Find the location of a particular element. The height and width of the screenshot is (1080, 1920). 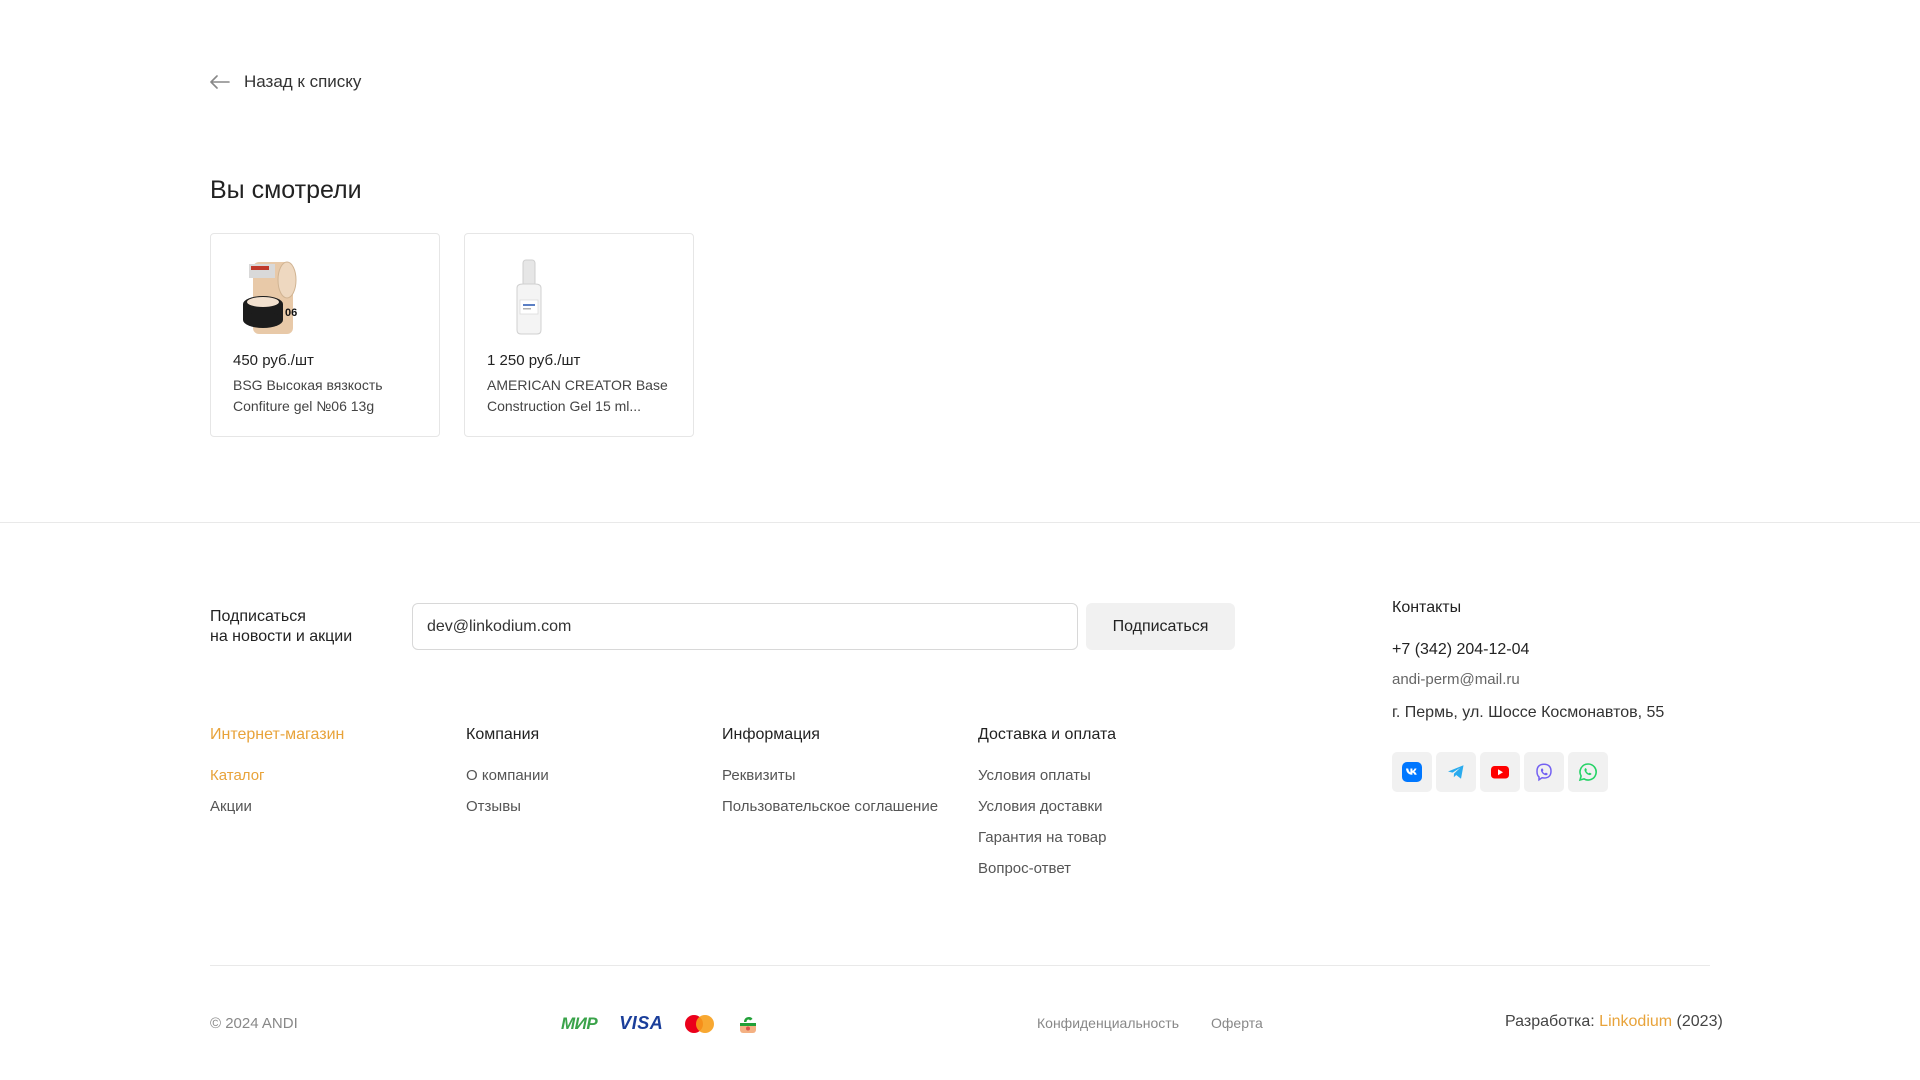

subscribe-label: Подписаться на новости и акции is located at coordinates (281, 626).